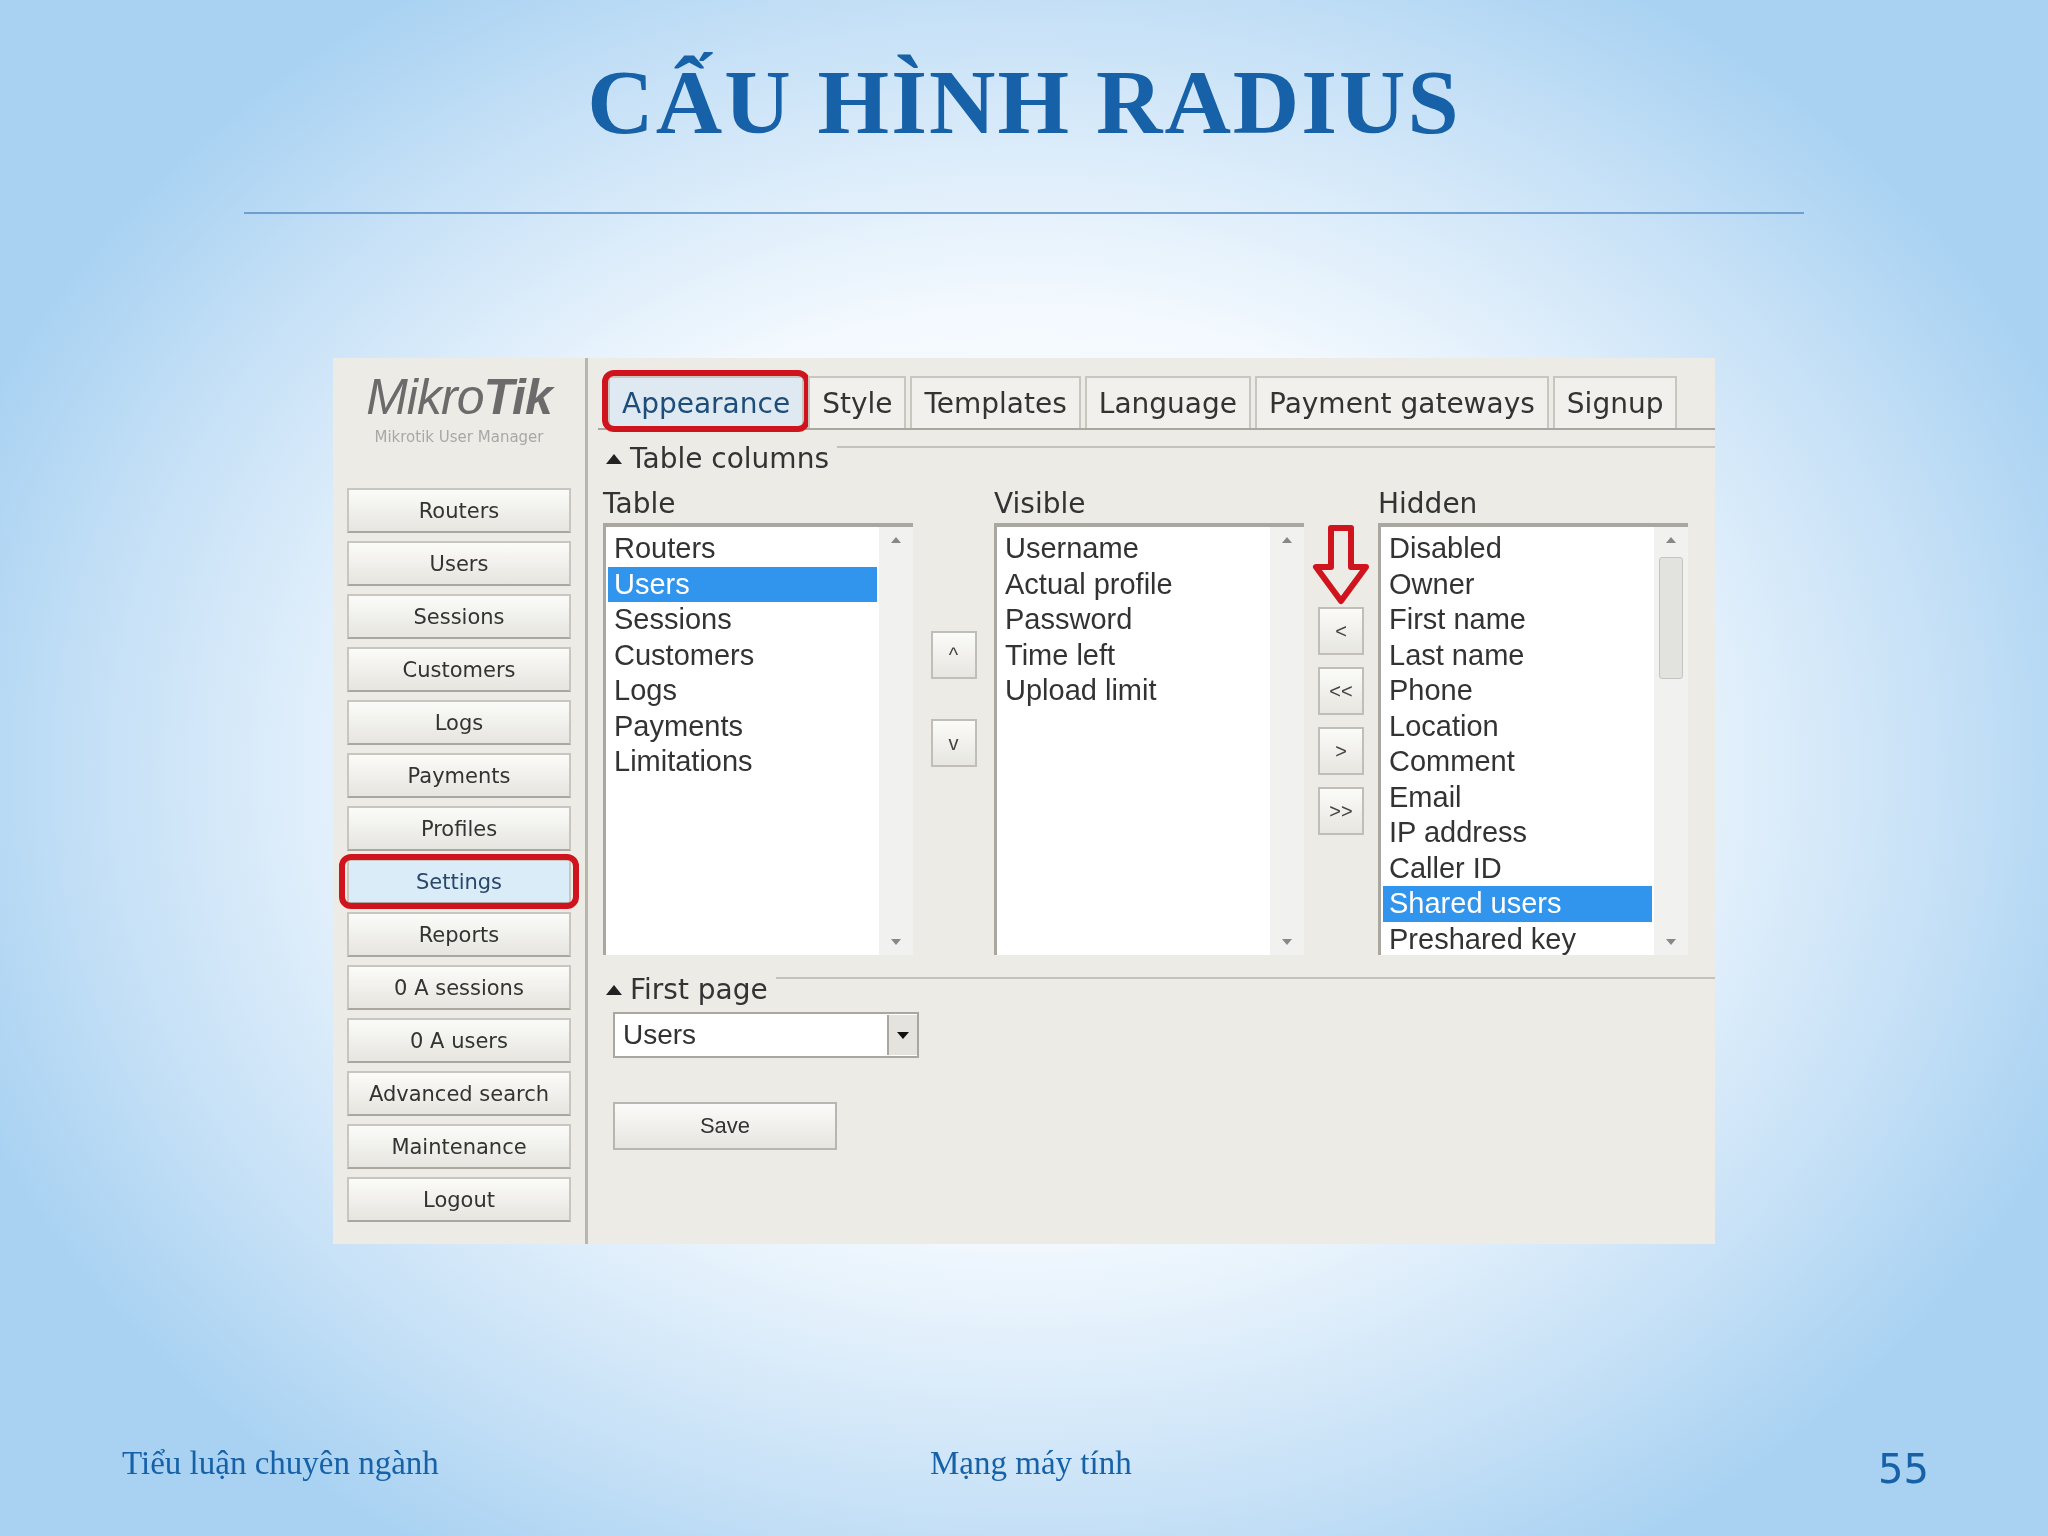 The image size is (2048, 1536). Describe the element at coordinates (1428, 504) in the screenshot. I see `list-label: Hidden` at that location.